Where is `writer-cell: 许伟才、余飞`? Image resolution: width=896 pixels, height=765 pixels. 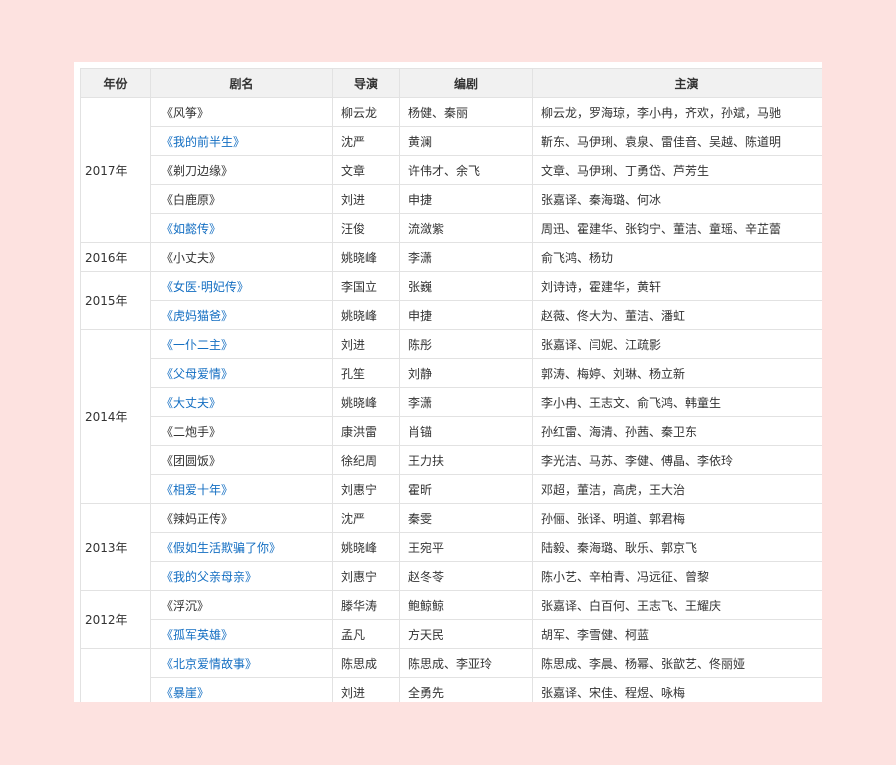
writer-cell: 许伟才、余飞 is located at coordinates (466, 170).